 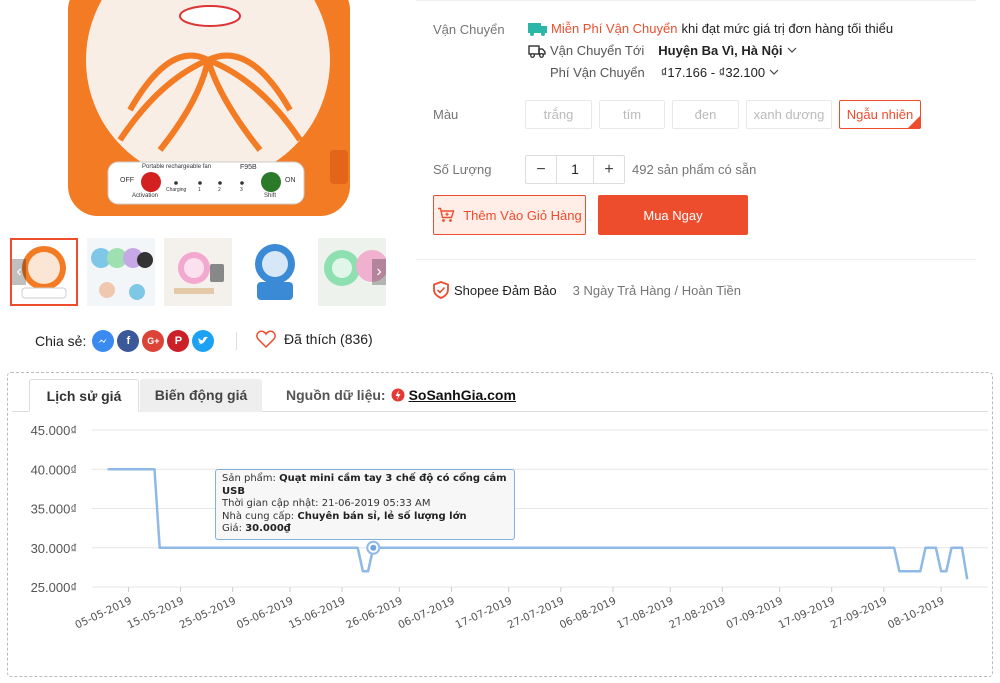 I want to click on fan-speed-2: 2, so click(x=219, y=190).